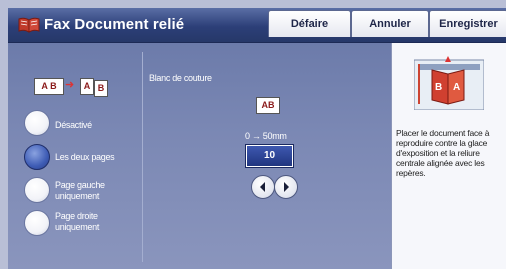 This screenshot has height=269, width=506. I want to click on save-button: Enregistrer, so click(467, 23).